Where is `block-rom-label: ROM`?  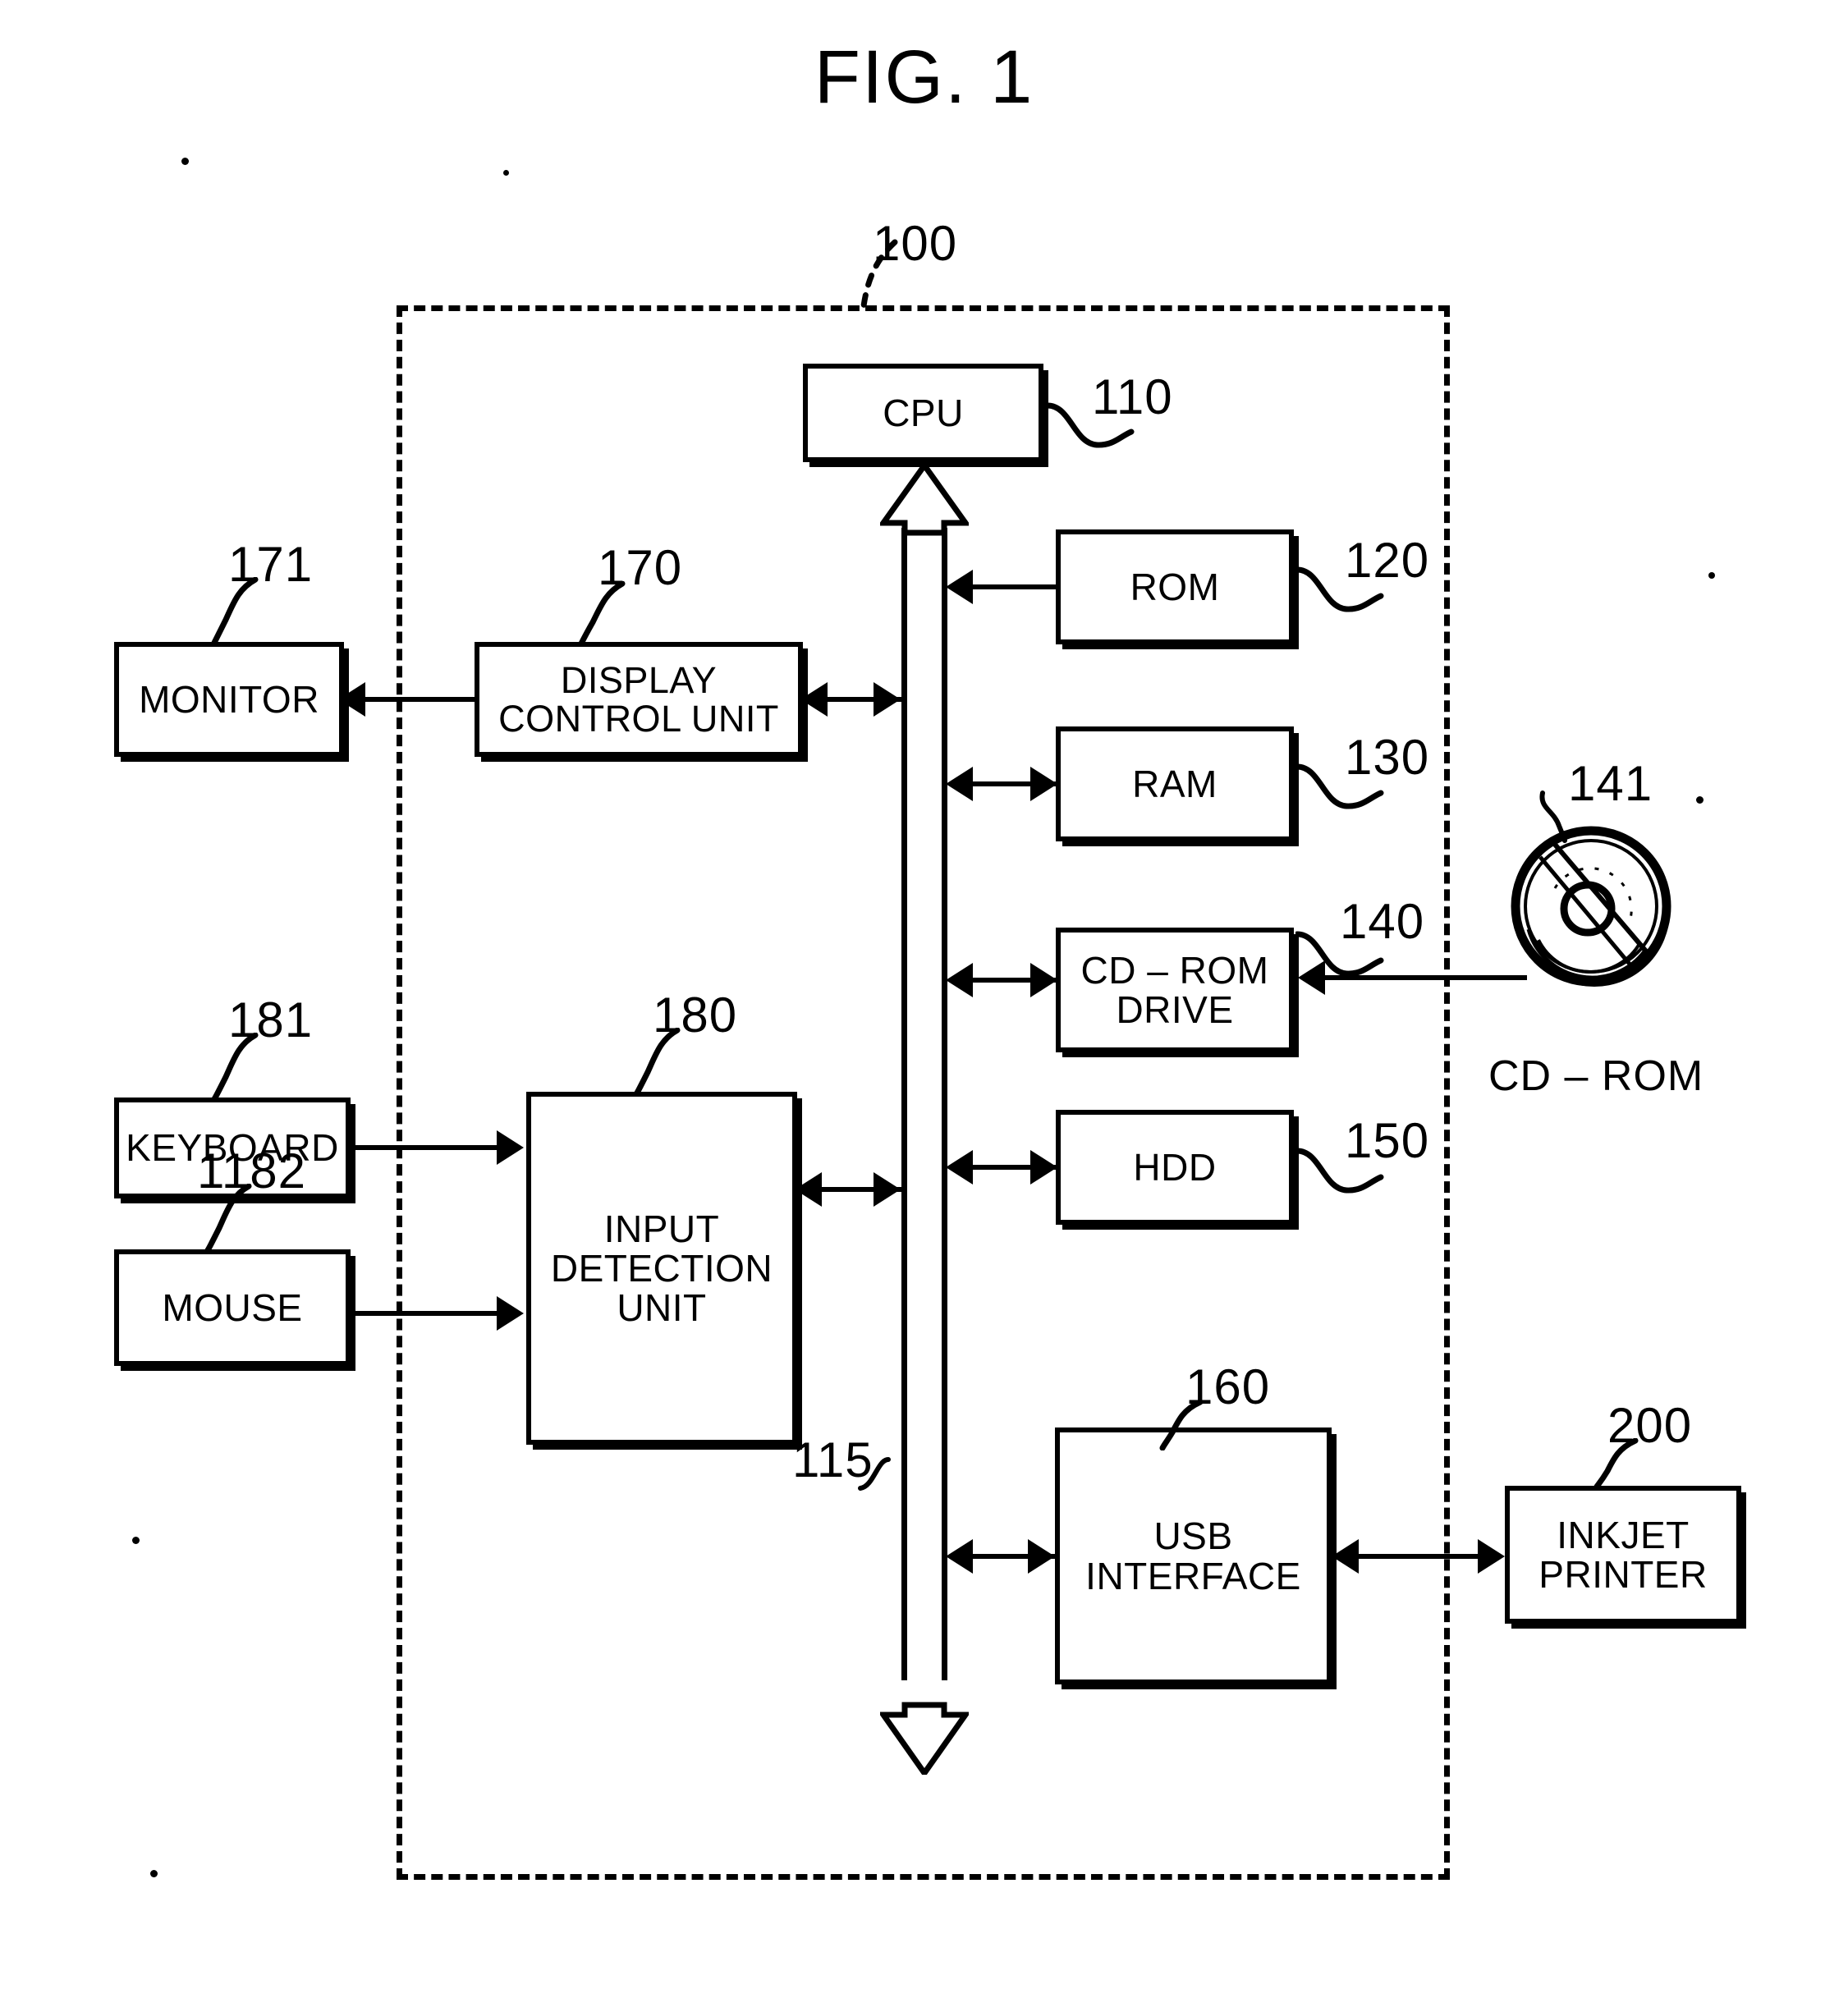
block-rom-label: ROM is located at coordinates (1175, 586).